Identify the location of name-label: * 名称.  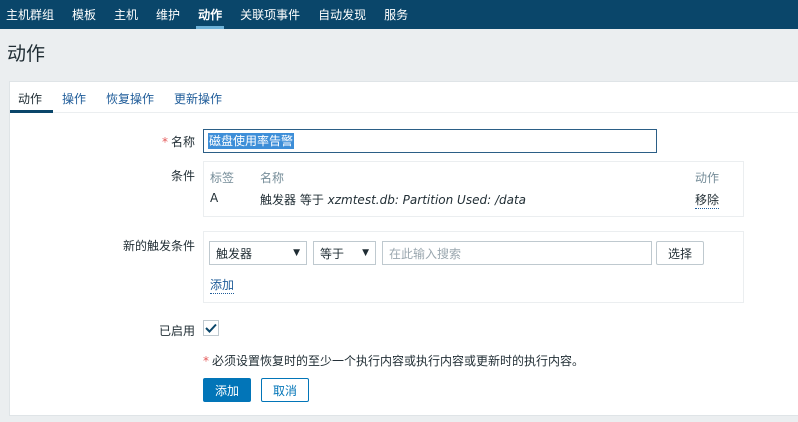
(157, 141).